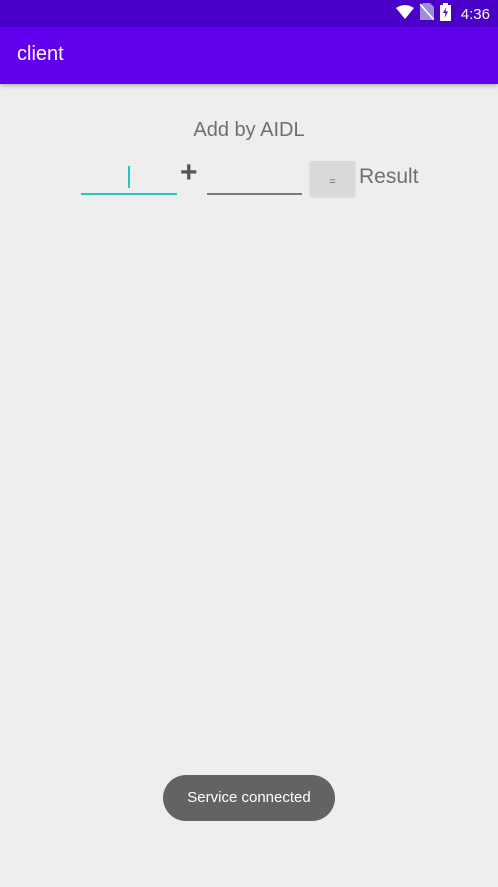 Image resolution: width=498 pixels, height=887 pixels. I want to click on app-bar: client, so click(249, 55).